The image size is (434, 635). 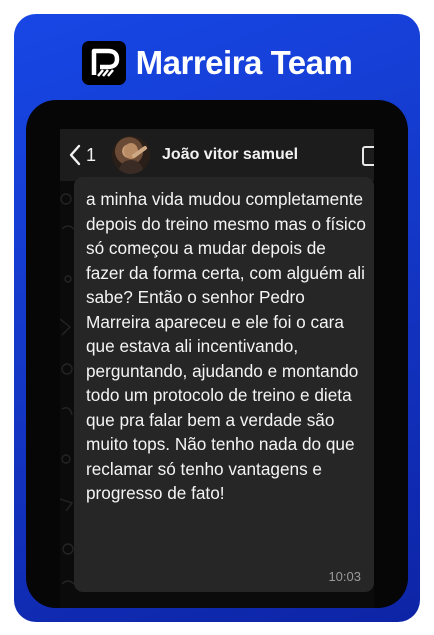 I want to click on brand-header: Marreira Team, so click(x=217, y=63).